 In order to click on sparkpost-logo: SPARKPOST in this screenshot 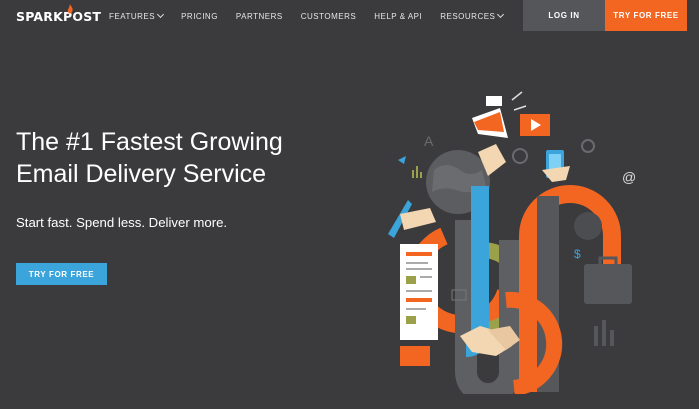, I will do `click(59, 14)`.